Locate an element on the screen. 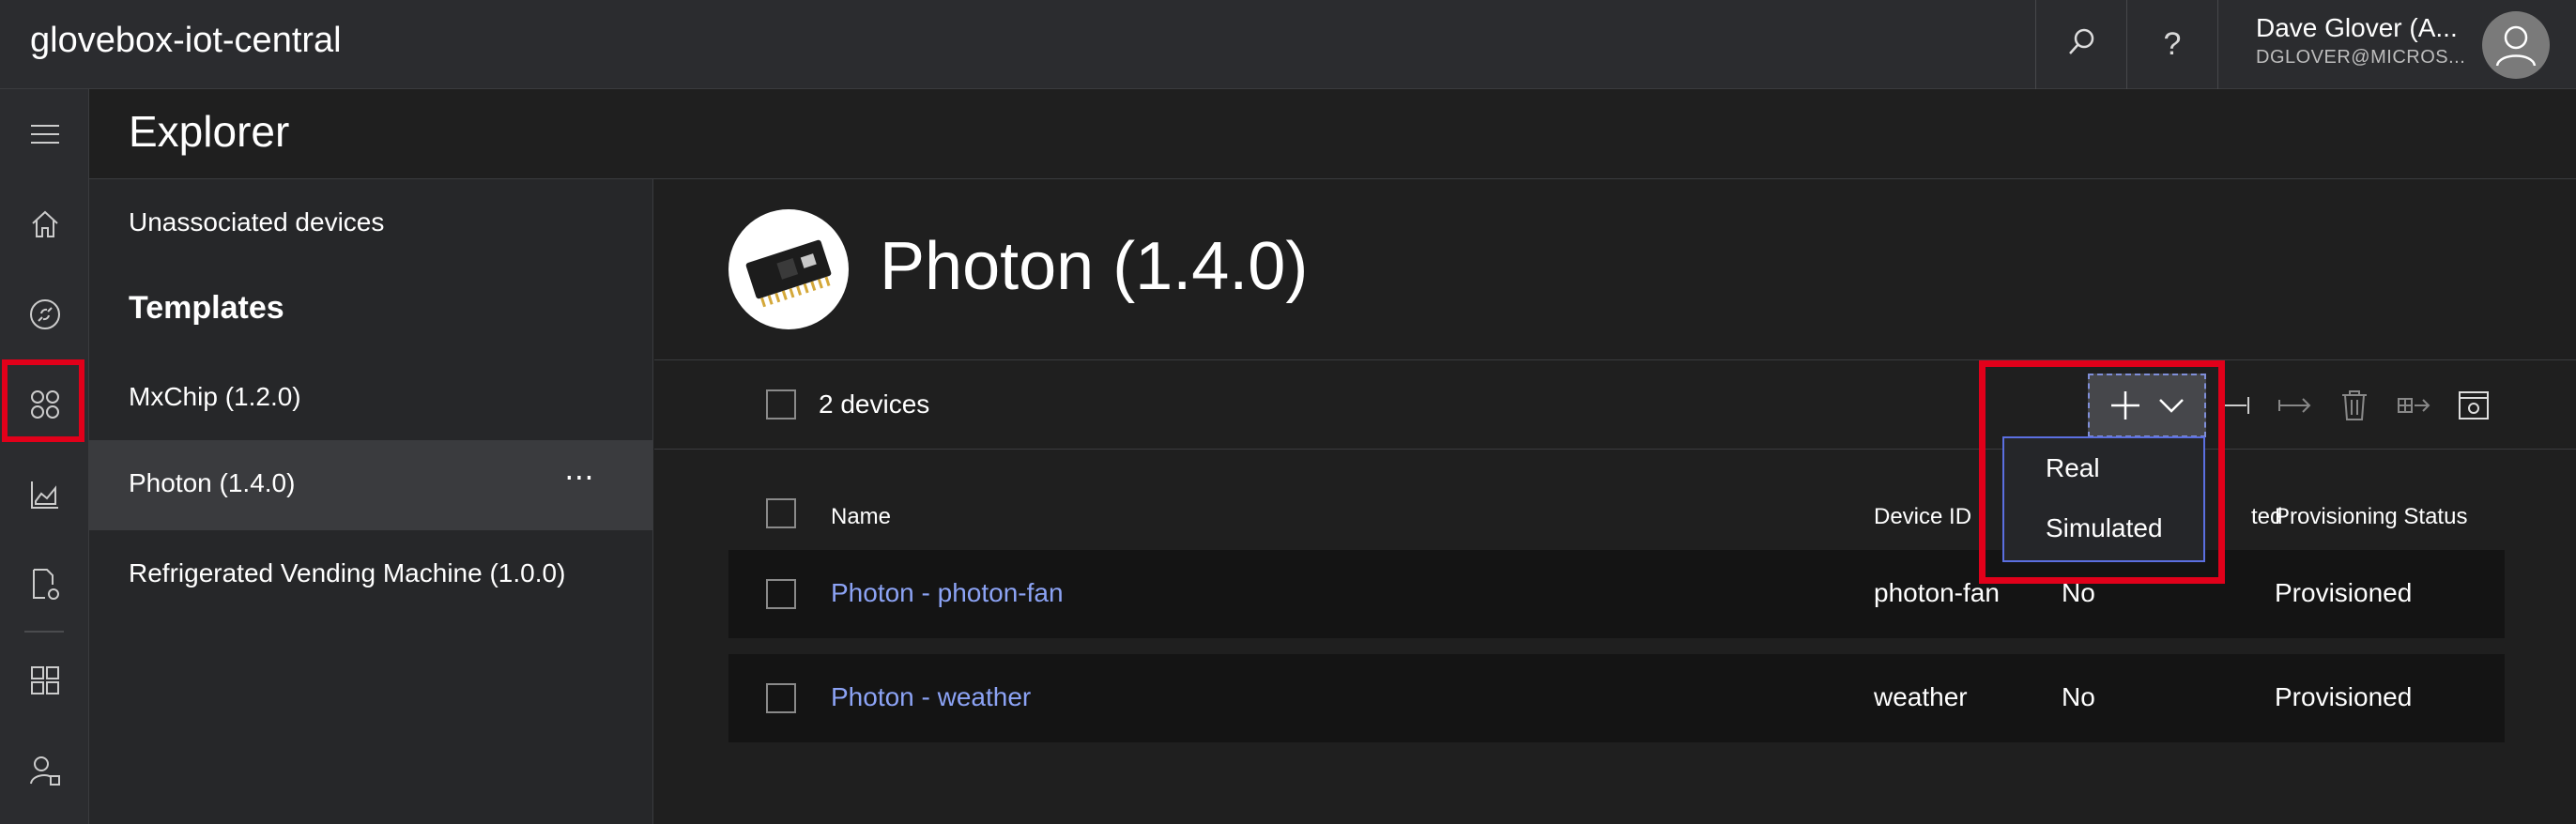 The image size is (2576, 824). hamburger-icon is located at coordinates (45, 134).